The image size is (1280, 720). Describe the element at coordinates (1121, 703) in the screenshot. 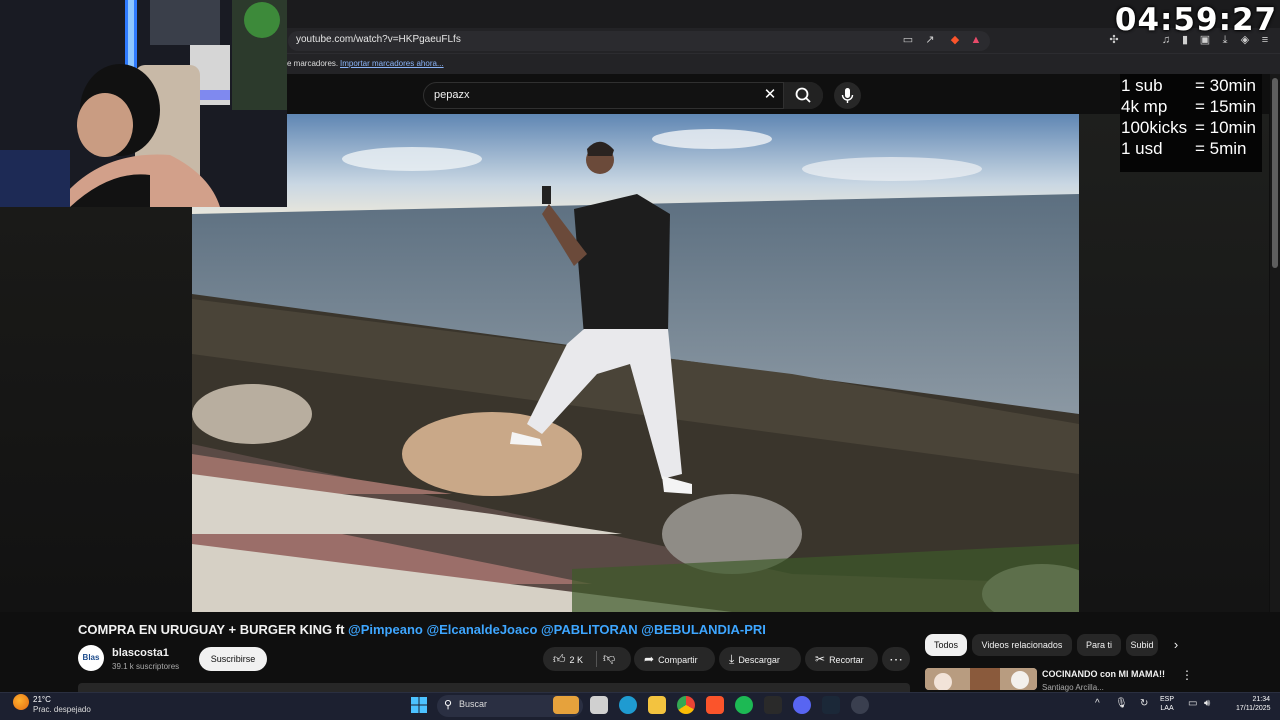

I see `tray-microphone-icon: 🎙︎` at that location.